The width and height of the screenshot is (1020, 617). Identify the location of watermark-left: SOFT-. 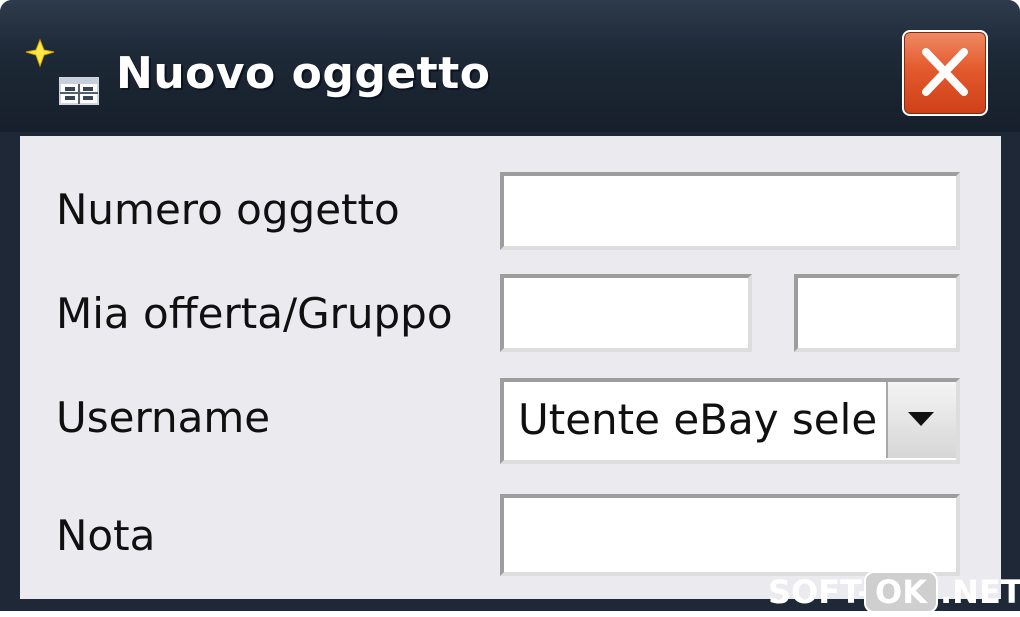
(819, 592).